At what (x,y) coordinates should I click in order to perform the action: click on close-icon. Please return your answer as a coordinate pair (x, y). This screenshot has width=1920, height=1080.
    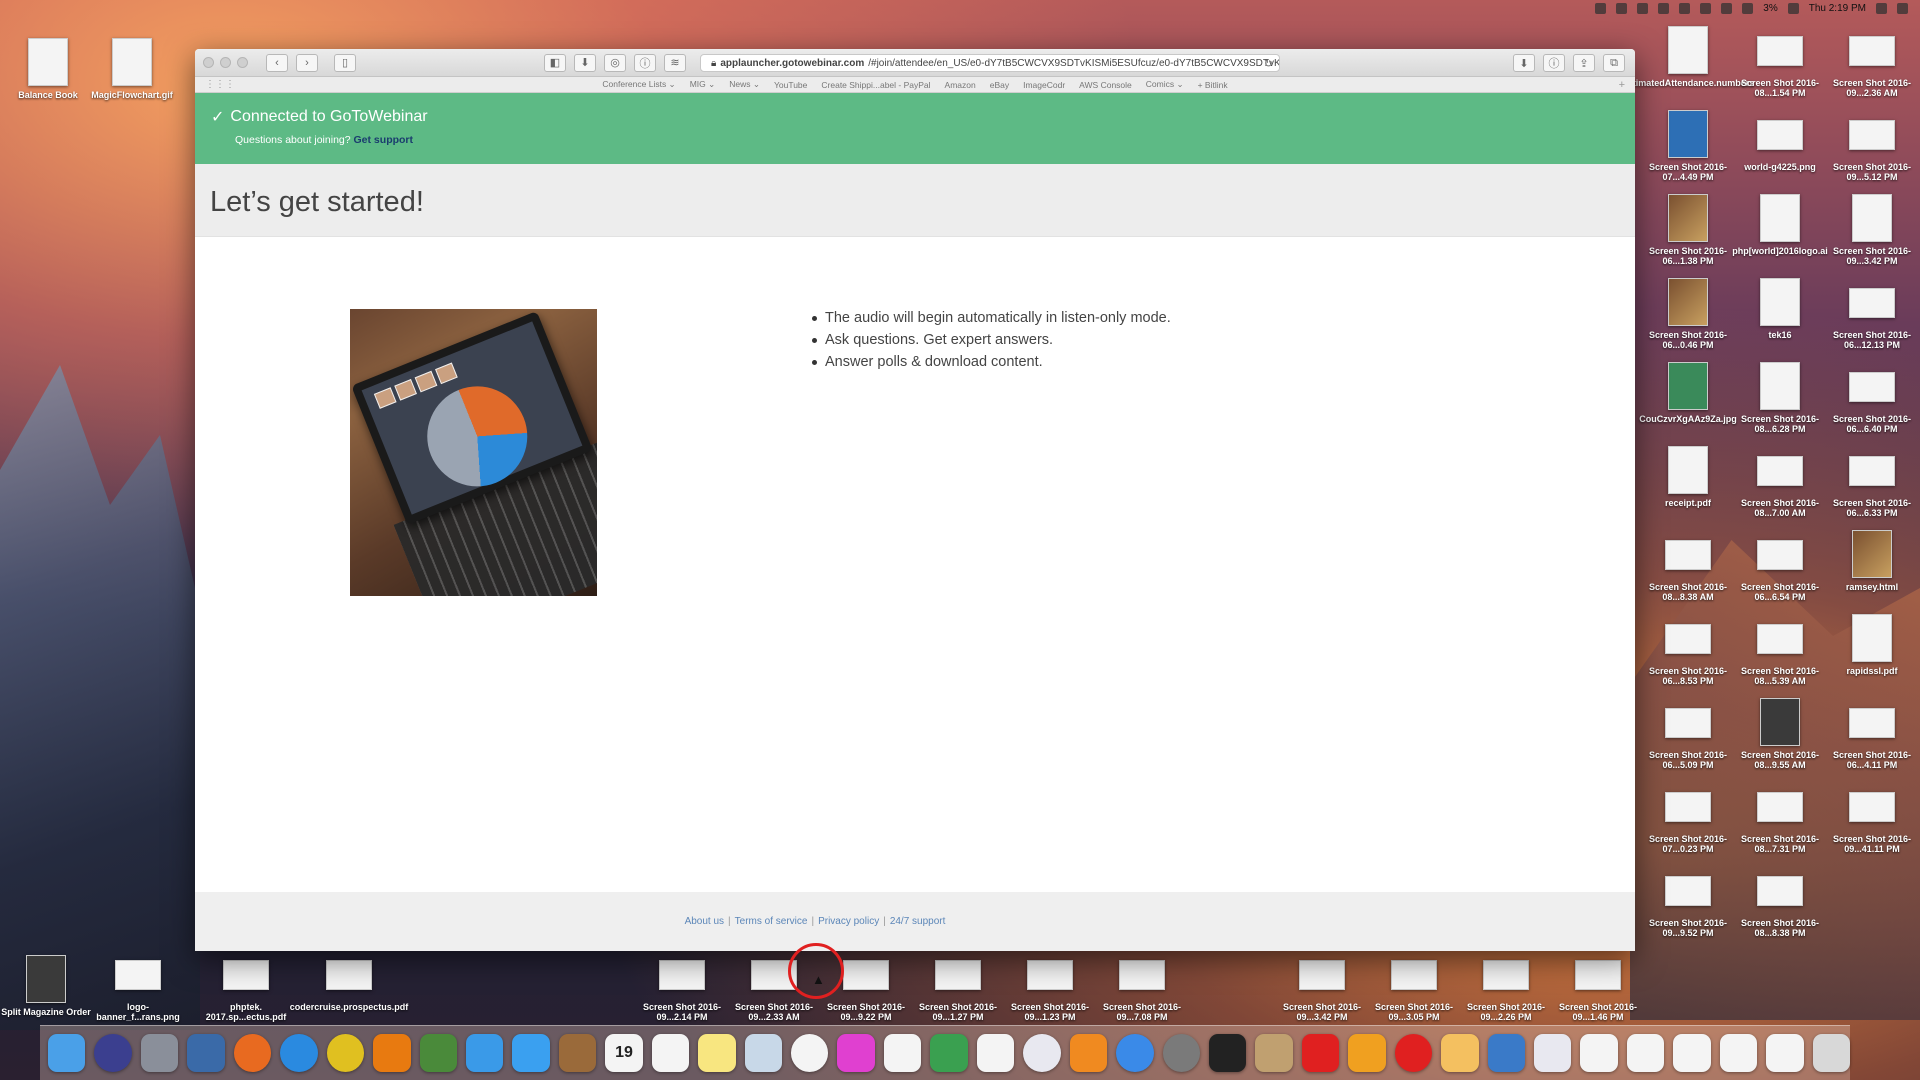
    Looking at the image, I should click on (208, 62).